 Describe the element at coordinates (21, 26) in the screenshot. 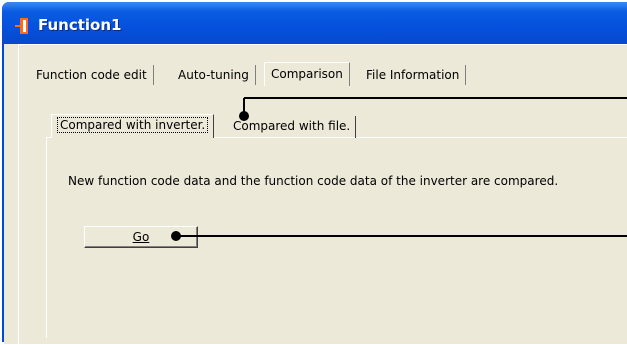

I see `app-icon` at that location.